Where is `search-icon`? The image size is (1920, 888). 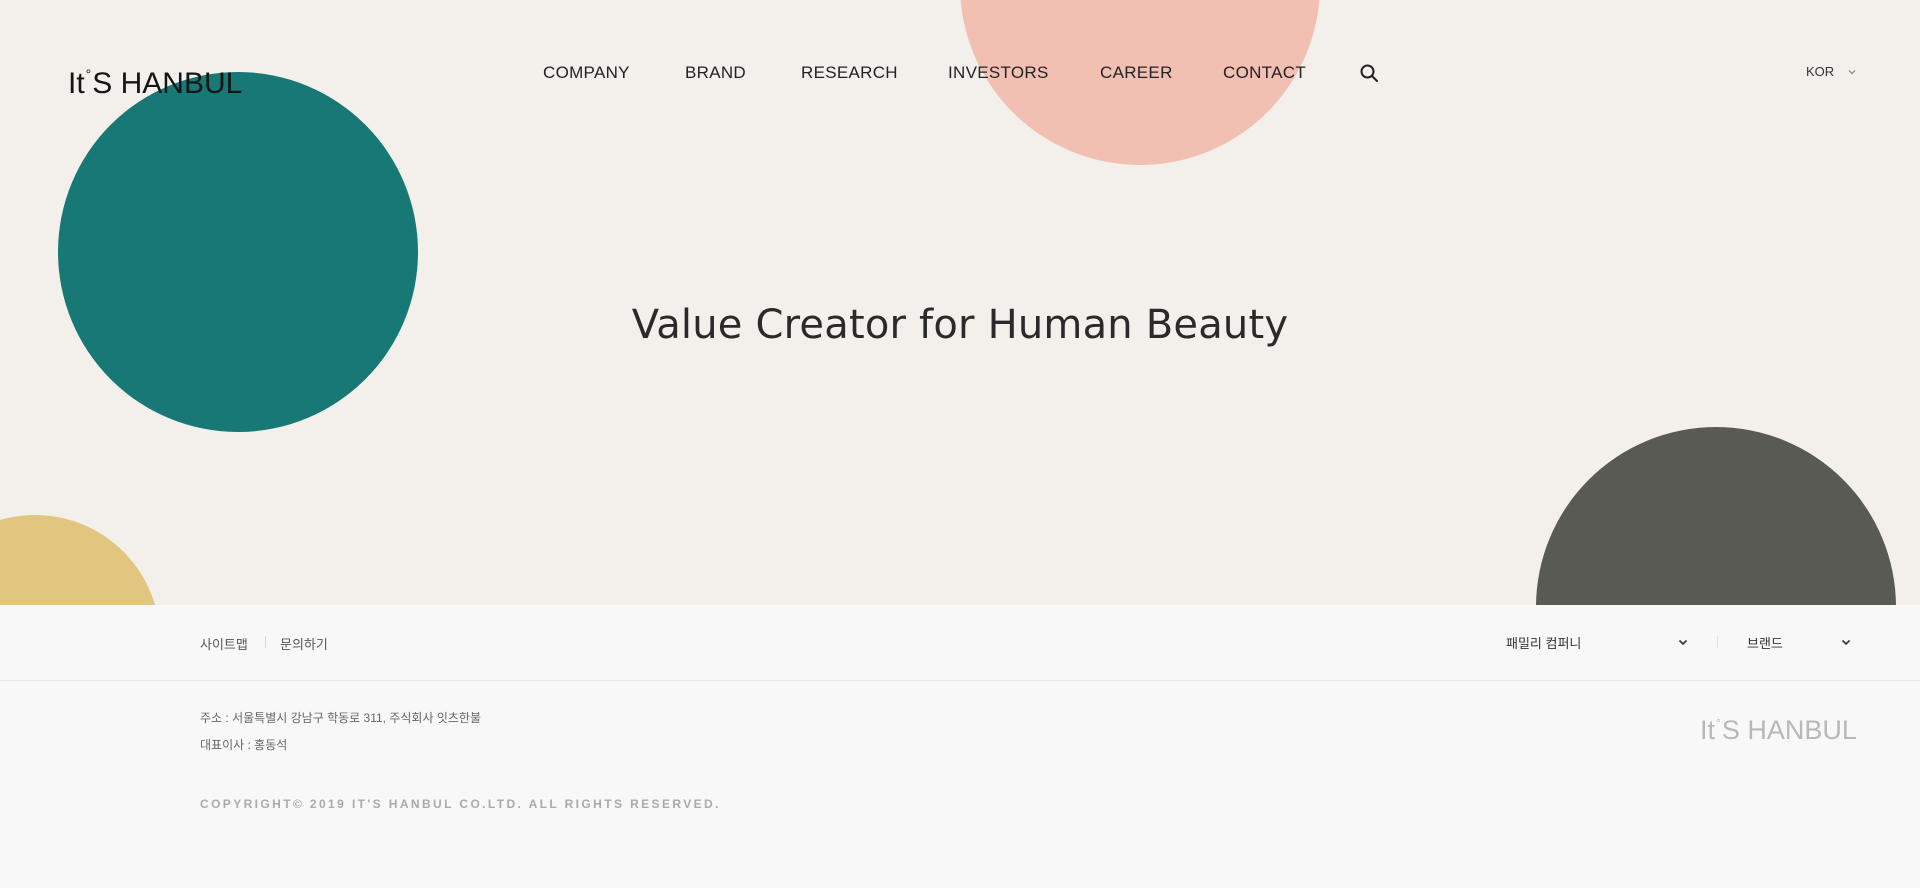 search-icon is located at coordinates (1369, 73).